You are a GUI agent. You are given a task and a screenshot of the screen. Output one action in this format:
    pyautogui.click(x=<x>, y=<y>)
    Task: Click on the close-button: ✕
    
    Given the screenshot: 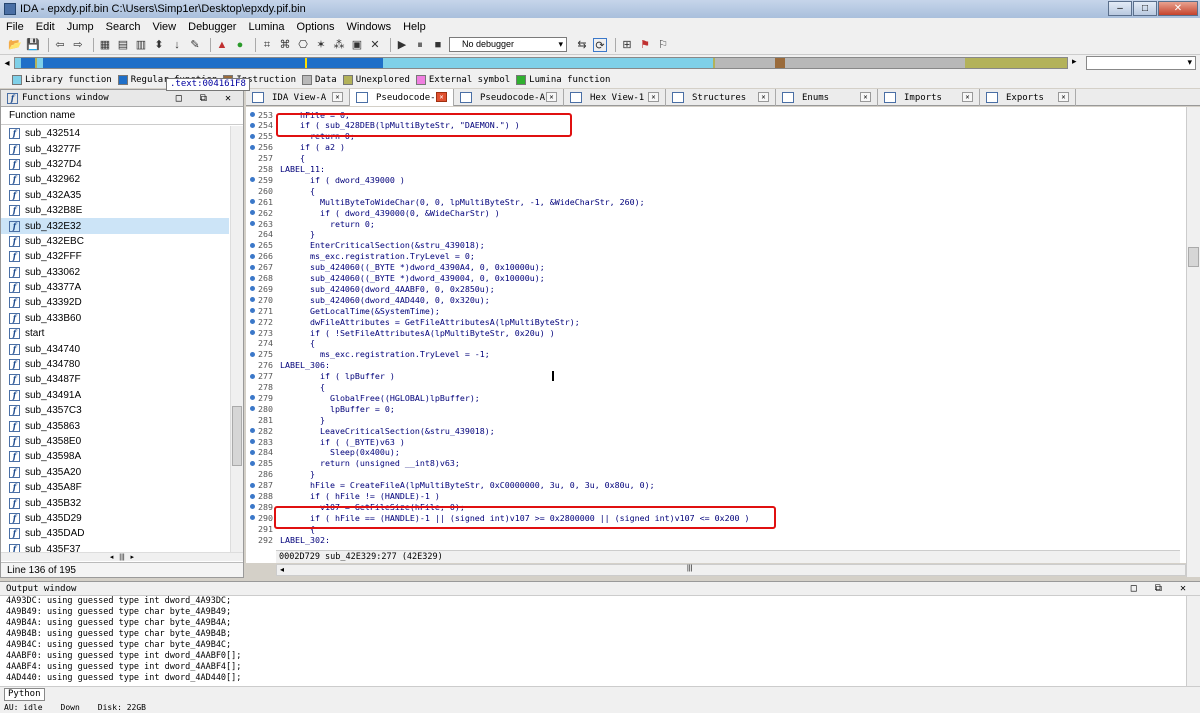 What is the action you would take?
    pyautogui.click(x=1178, y=8)
    